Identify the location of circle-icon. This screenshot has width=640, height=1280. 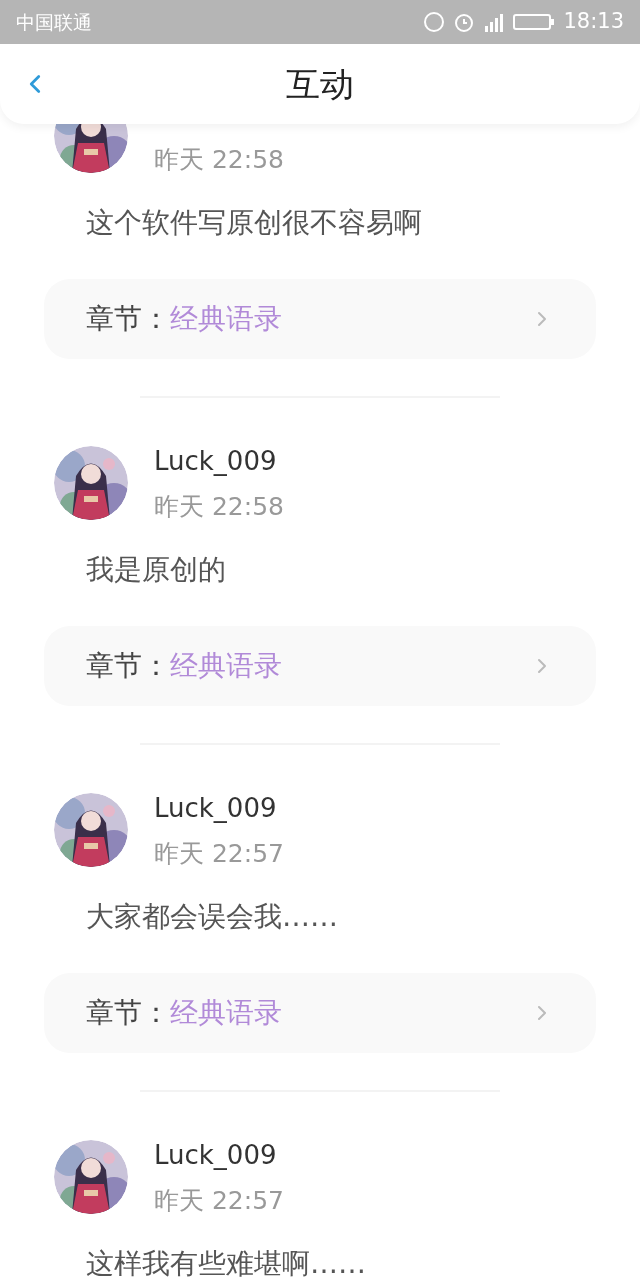
(434, 22).